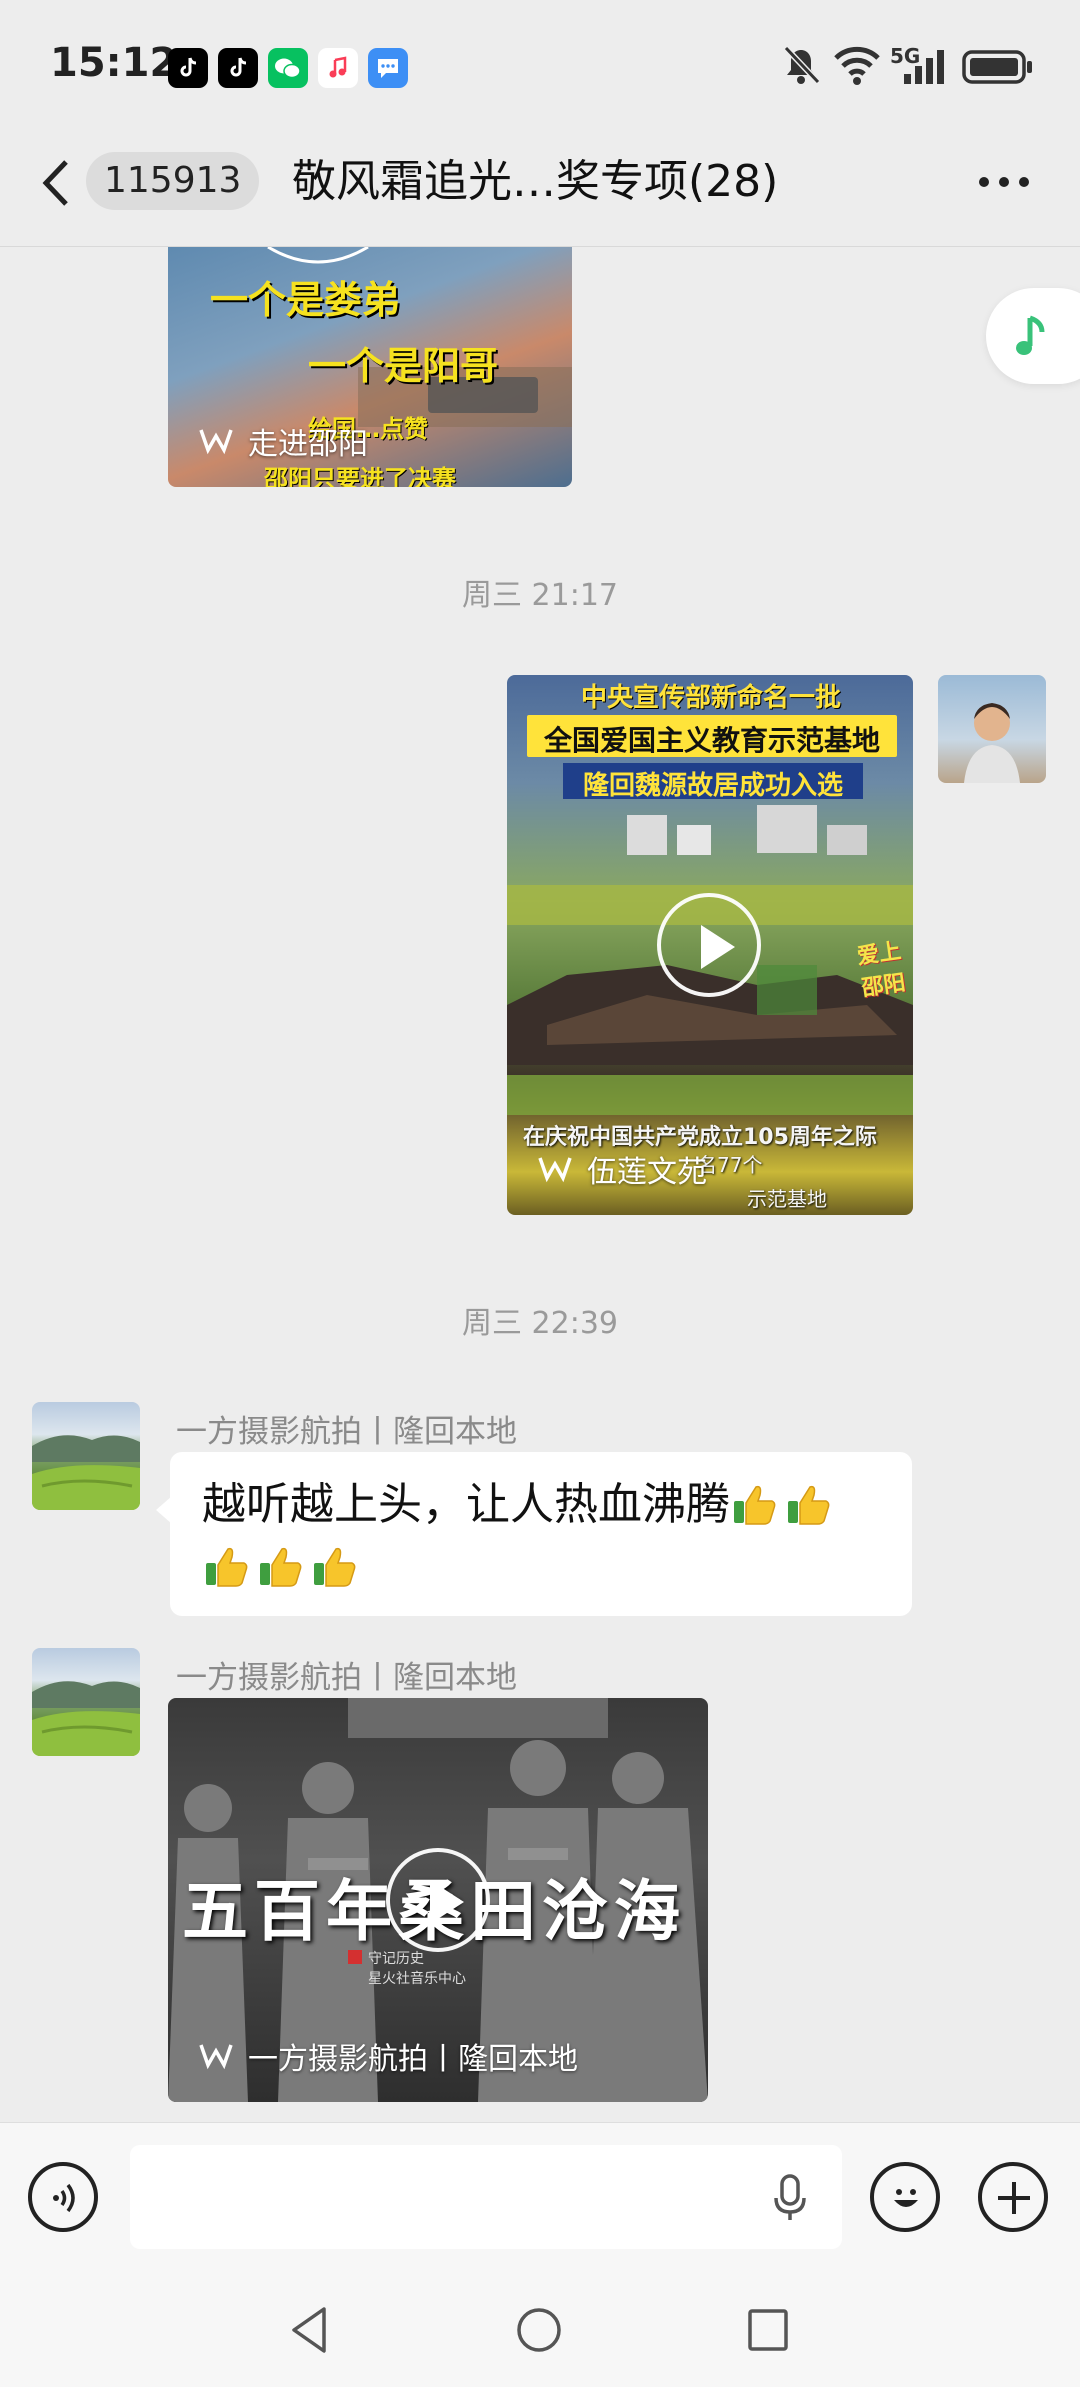 This screenshot has width=1080, height=2387. I want to click on overlay-text: 中央宣传部新命名一批, so click(710, 698).